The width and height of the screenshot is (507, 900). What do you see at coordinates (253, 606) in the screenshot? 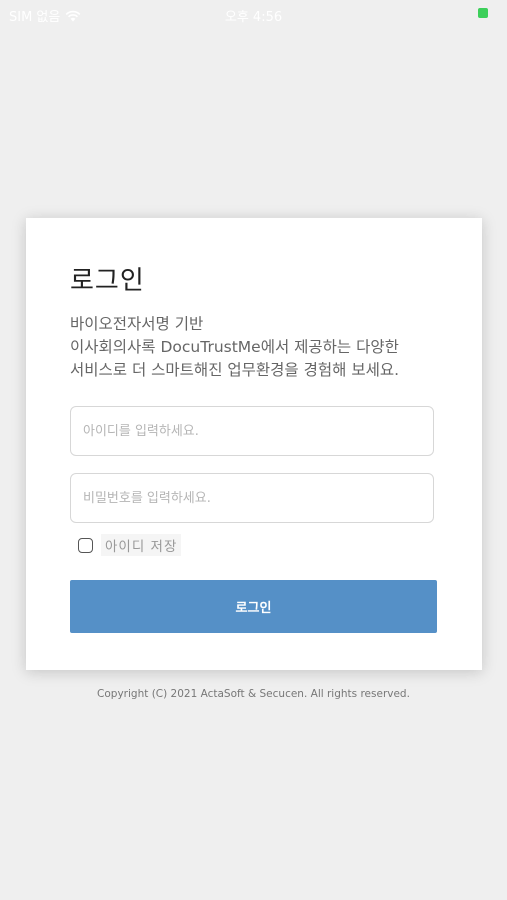
I see `login-button: 로그인` at bounding box center [253, 606].